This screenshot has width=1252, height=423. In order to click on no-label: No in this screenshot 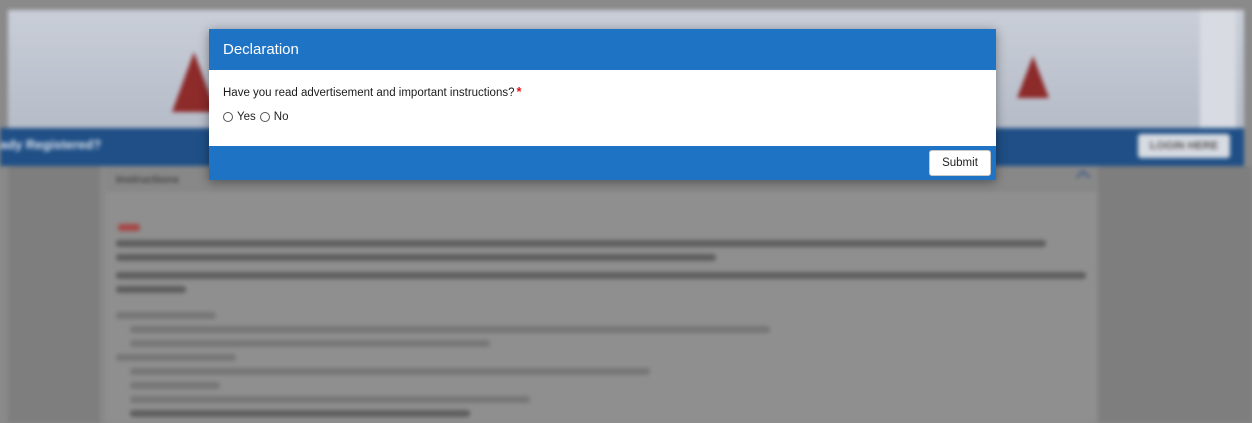, I will do `click(281, 117)`.